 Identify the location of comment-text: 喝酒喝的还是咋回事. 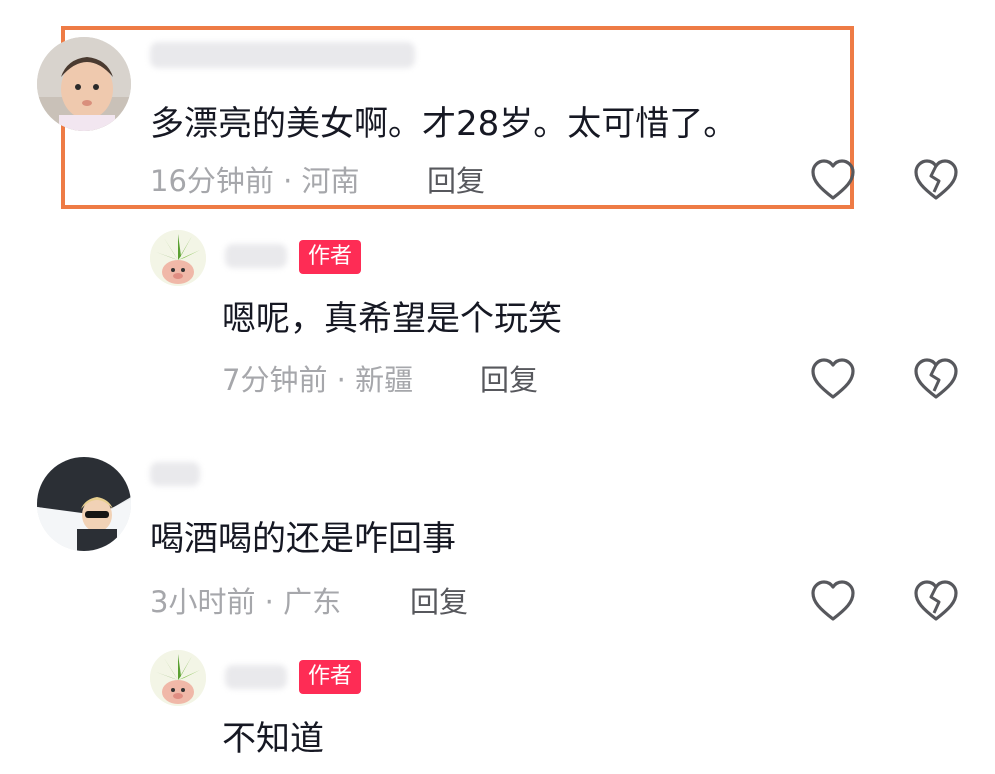
(303, 539).